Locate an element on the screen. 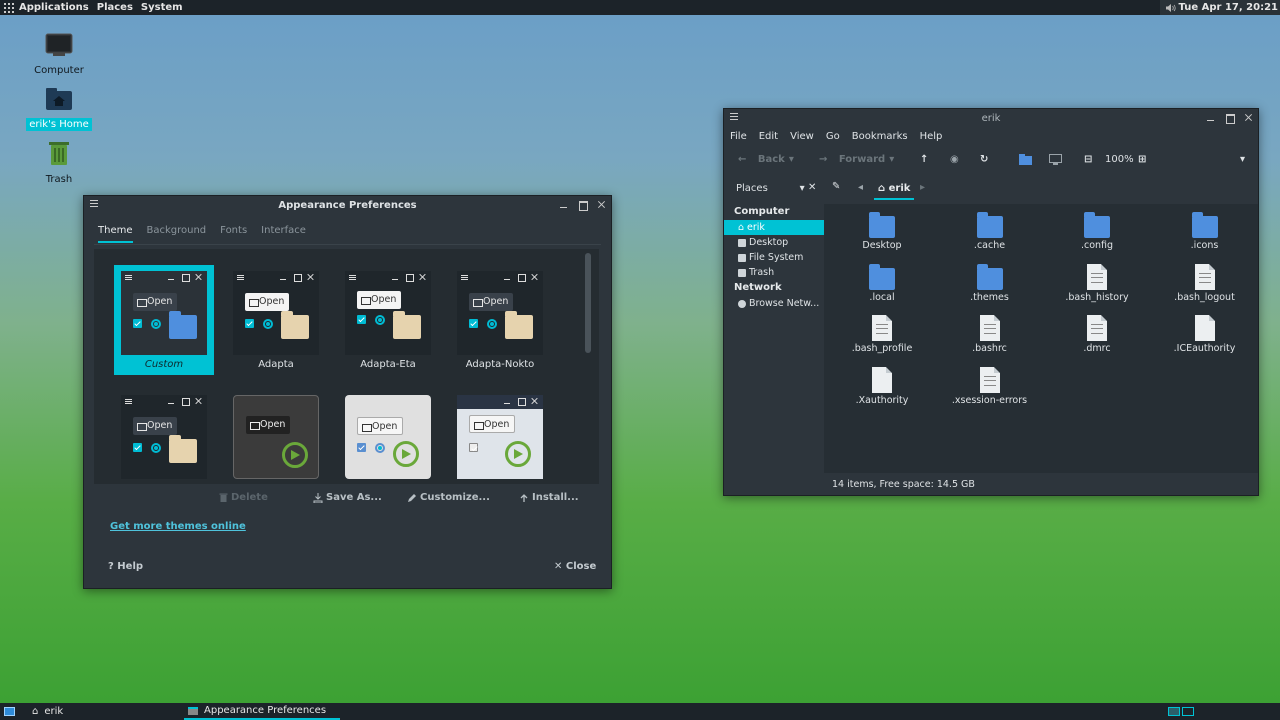 Image resolution: width=1280 pixels, height=720 pixels. menu-view: View is located at coordinates (802, 136).